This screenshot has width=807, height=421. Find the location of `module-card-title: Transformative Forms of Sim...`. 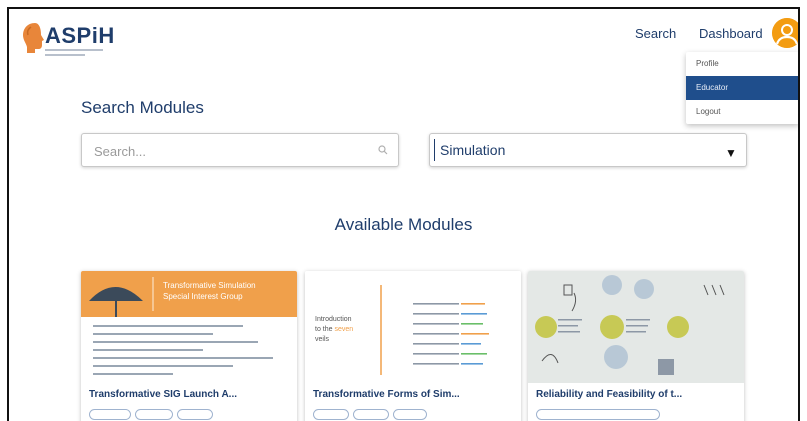

module-card-title: Transformative Forms of Sim... is located at coordinates (413, 394).